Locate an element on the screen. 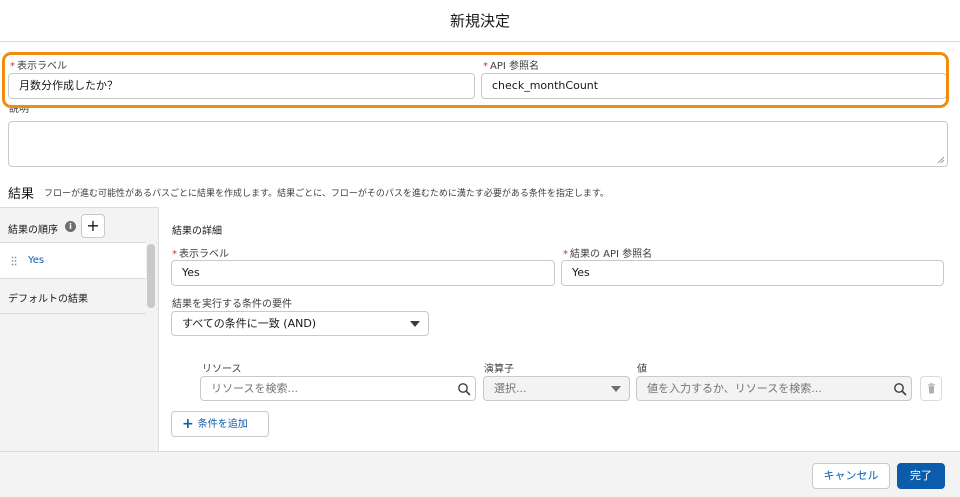 The height and width of the screenshot is (497, 960). outcome-api-field-label-text: 結果の API 参照名 is located at coordinates (611, 254).